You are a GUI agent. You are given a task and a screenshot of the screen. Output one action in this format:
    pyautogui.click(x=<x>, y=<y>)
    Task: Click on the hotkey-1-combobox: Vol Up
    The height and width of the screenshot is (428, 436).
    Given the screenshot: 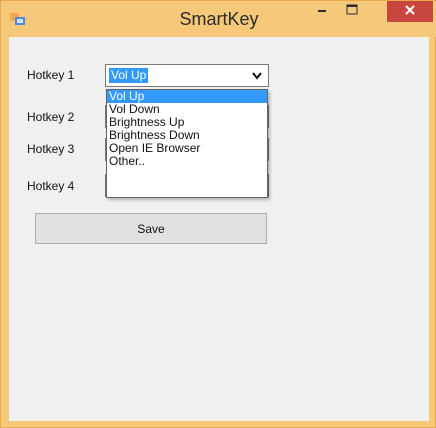 What is the action you would take?
    pyautogui.click(x=187, y=75)
    